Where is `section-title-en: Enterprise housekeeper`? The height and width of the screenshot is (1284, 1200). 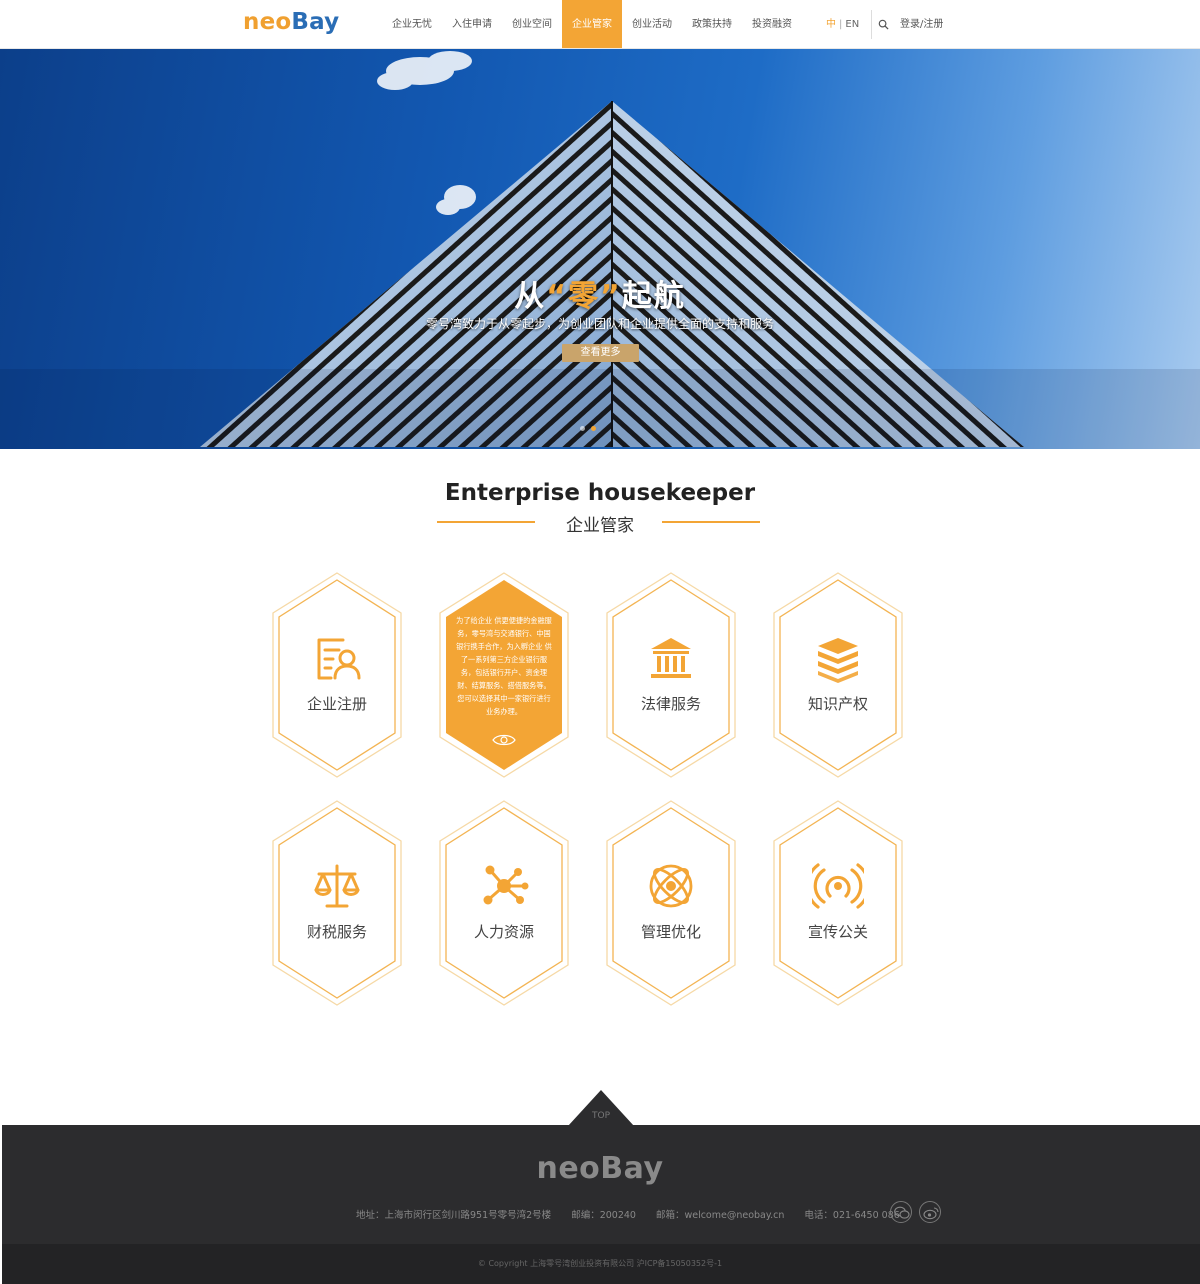 section-title-en: Enterprise housekeeper is located at coordinates (600, 493).